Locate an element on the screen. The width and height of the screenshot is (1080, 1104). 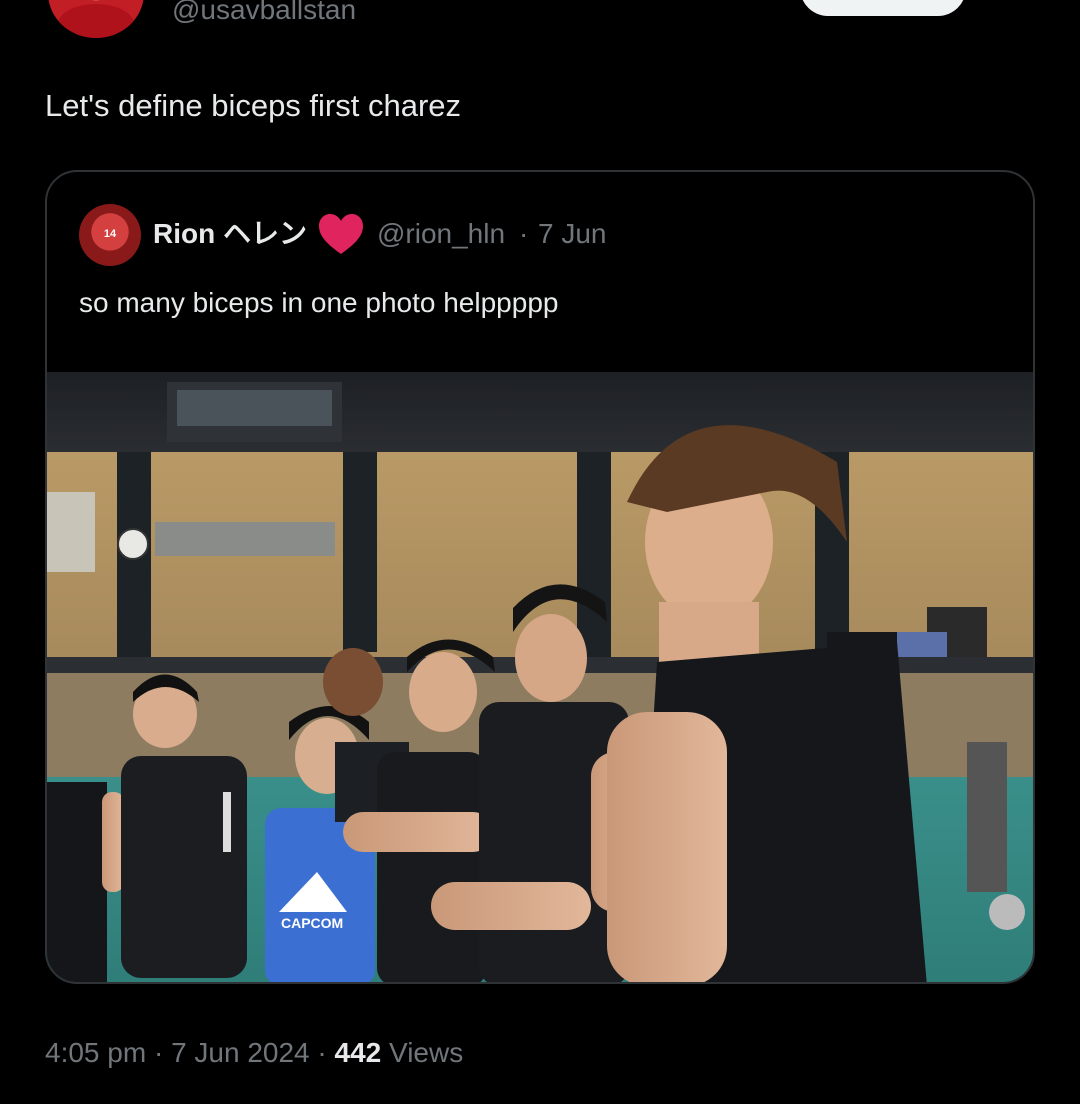
author-avatar is located at coordinates (96, 19).